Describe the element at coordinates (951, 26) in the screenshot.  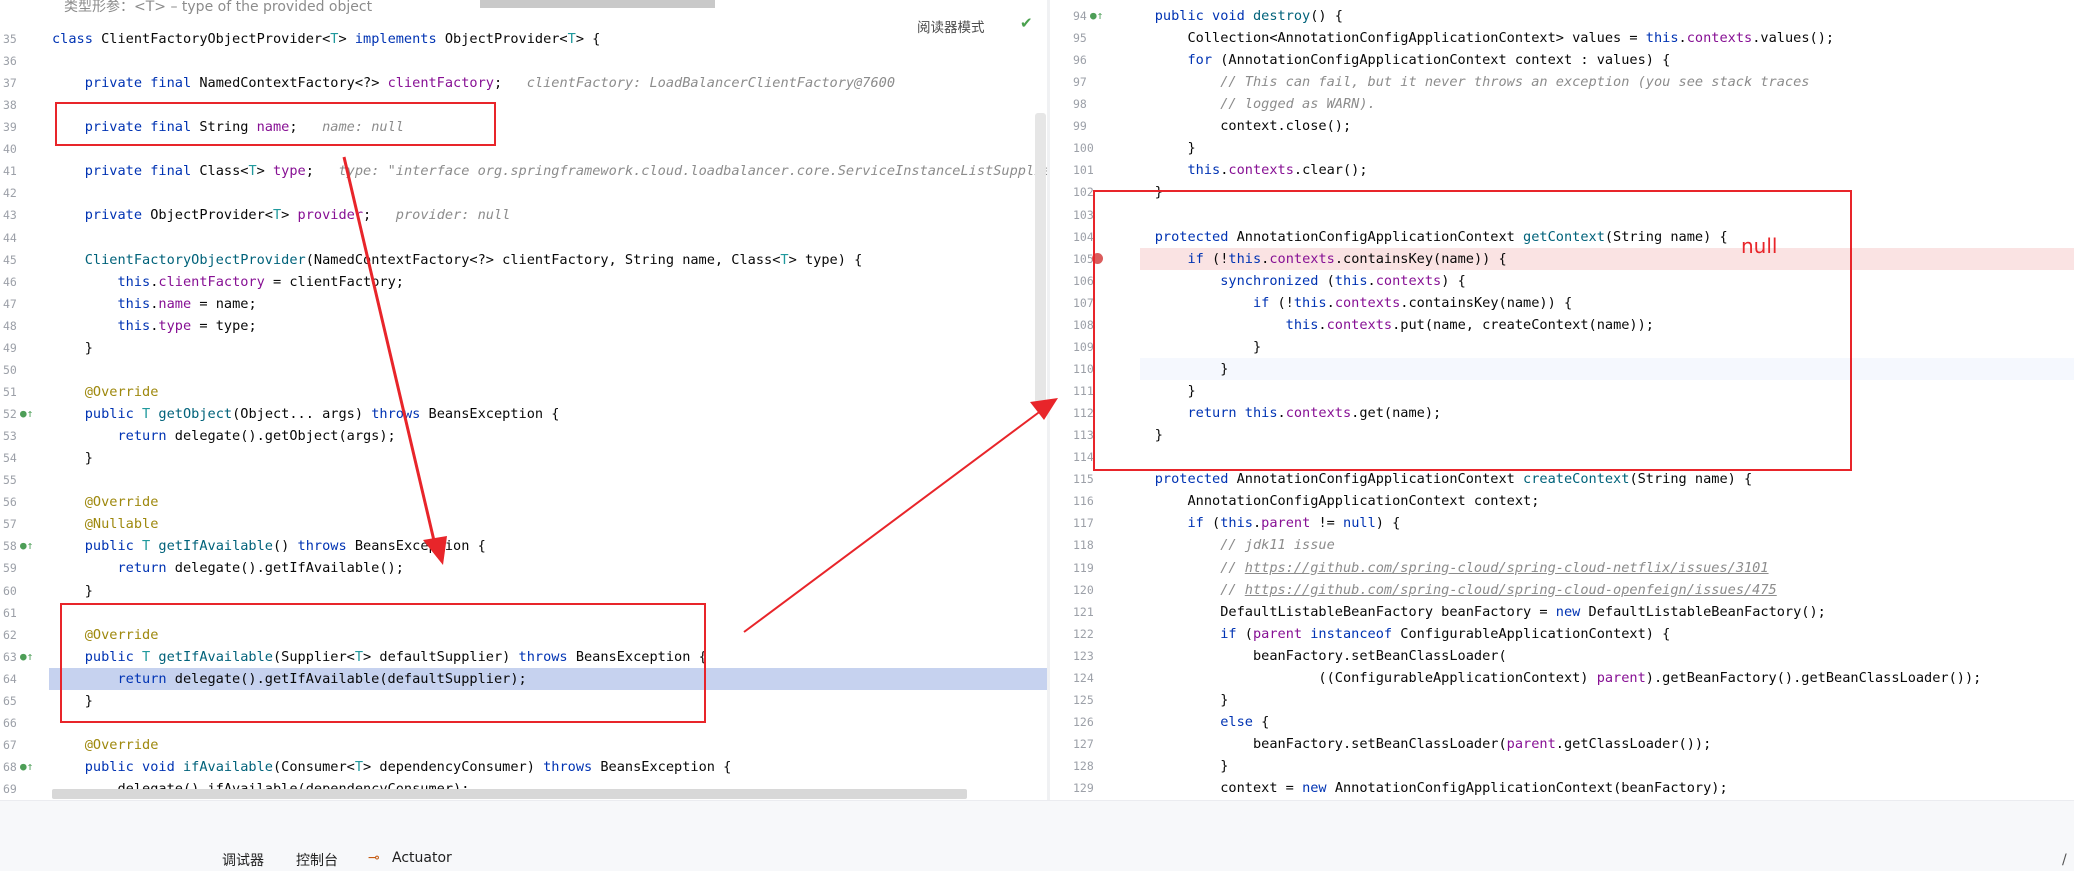
I see `reader-mode-toggle: 阅读器模式` at that location.